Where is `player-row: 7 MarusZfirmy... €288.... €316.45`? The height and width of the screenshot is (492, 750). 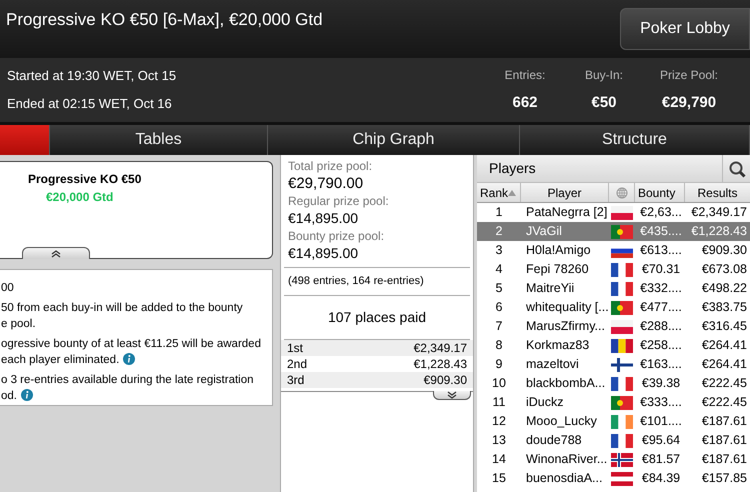 player-row: 7 MarusZfirmy... €288.... €316.45 is located at coordinates (613, 326).